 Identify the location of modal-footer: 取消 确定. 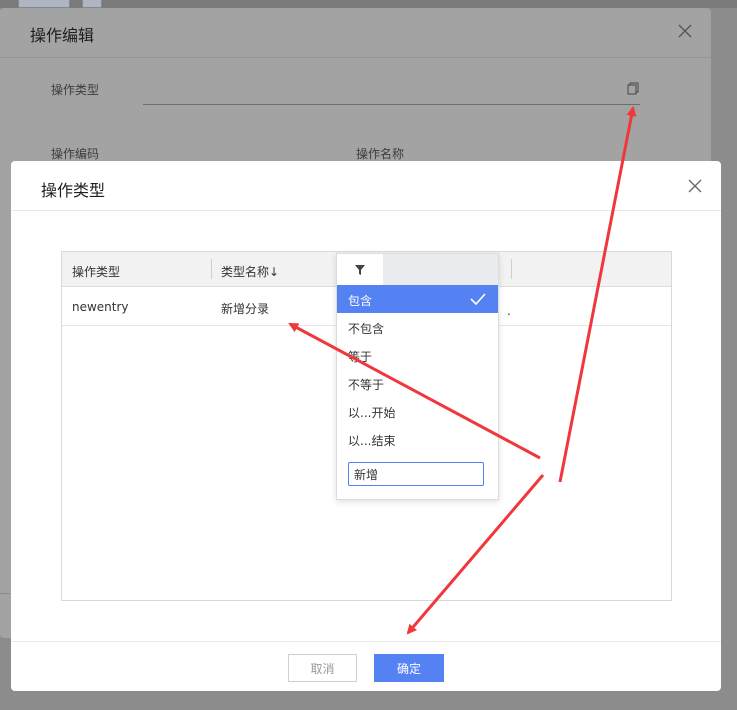
(366, 666).